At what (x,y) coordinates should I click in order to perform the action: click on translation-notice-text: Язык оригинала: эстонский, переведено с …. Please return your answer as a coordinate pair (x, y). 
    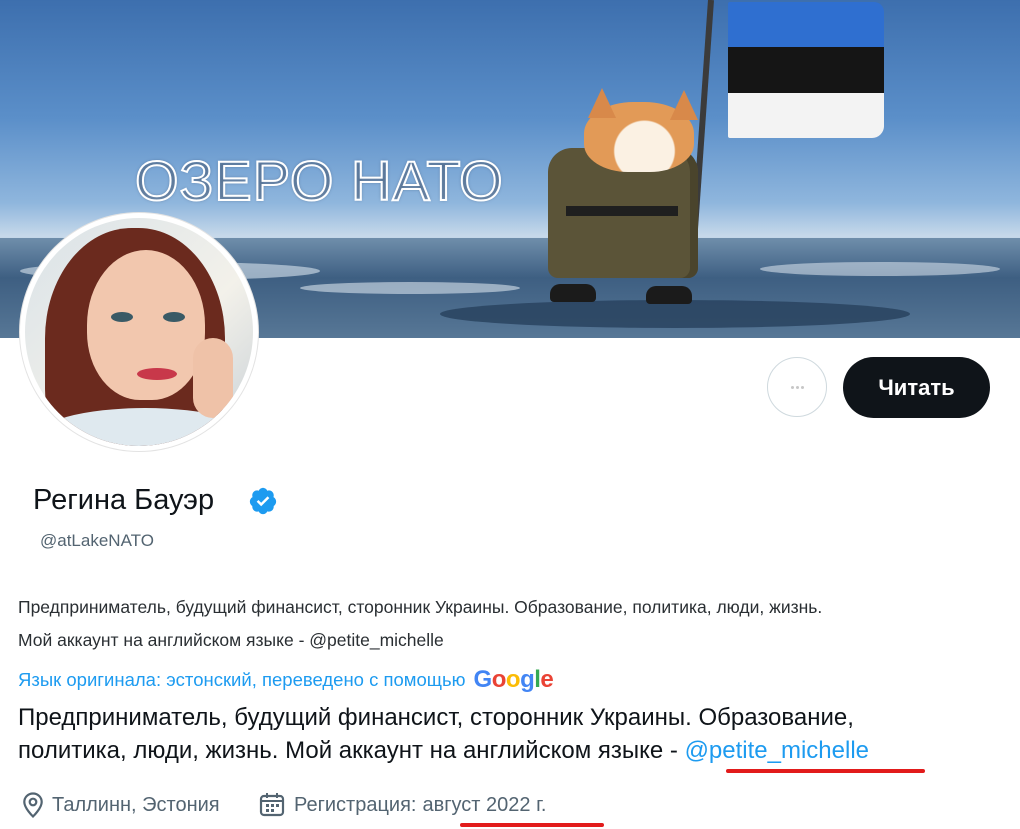
    Looking at the image, I should click on (242, 679).